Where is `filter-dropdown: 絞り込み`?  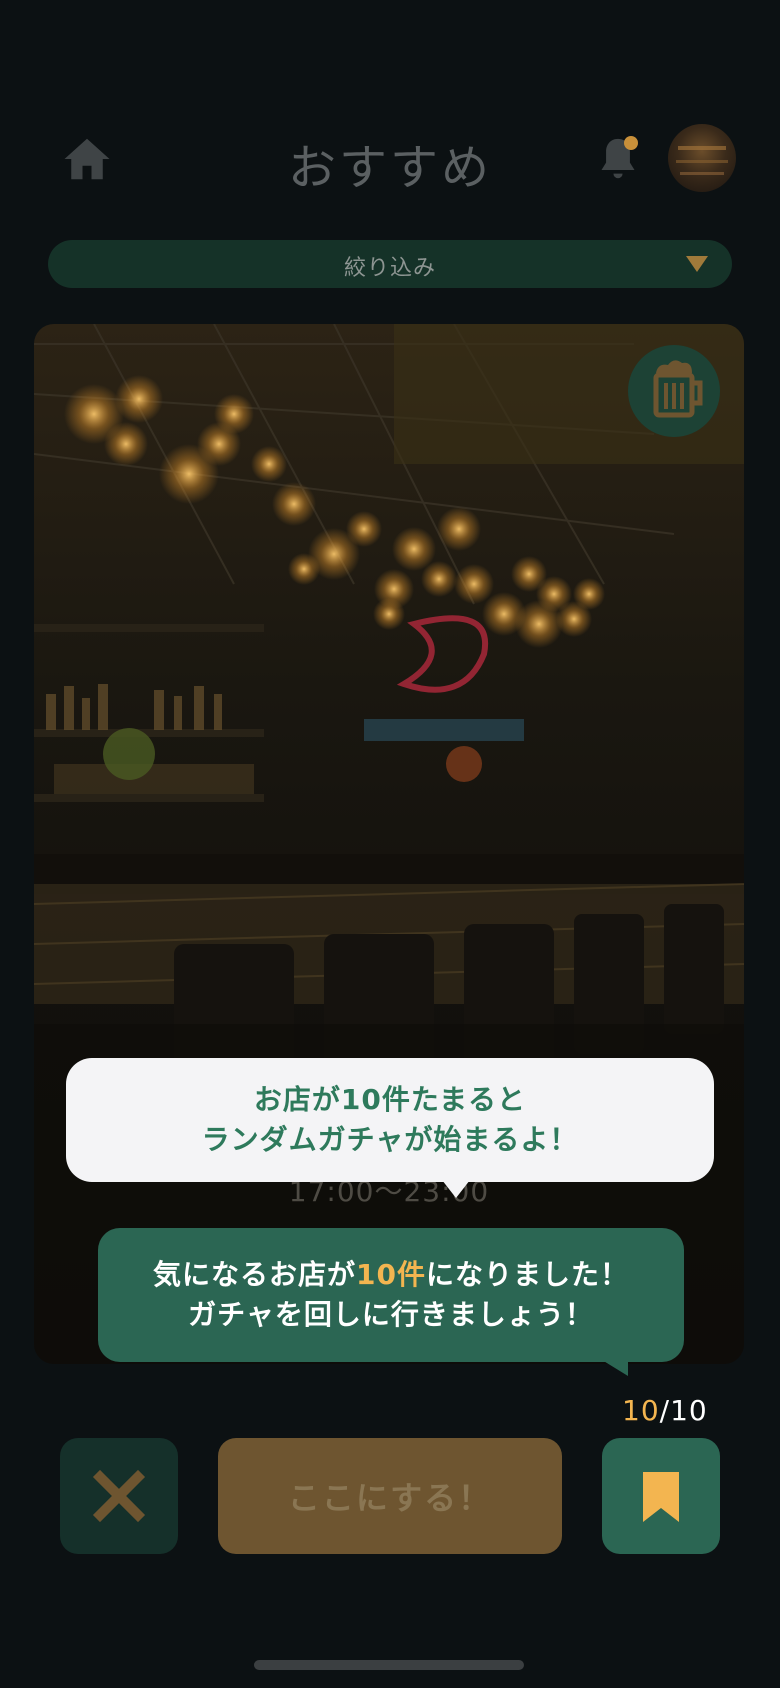 filter-dropdown: 絞り込み is located at coordinates (390, 264).